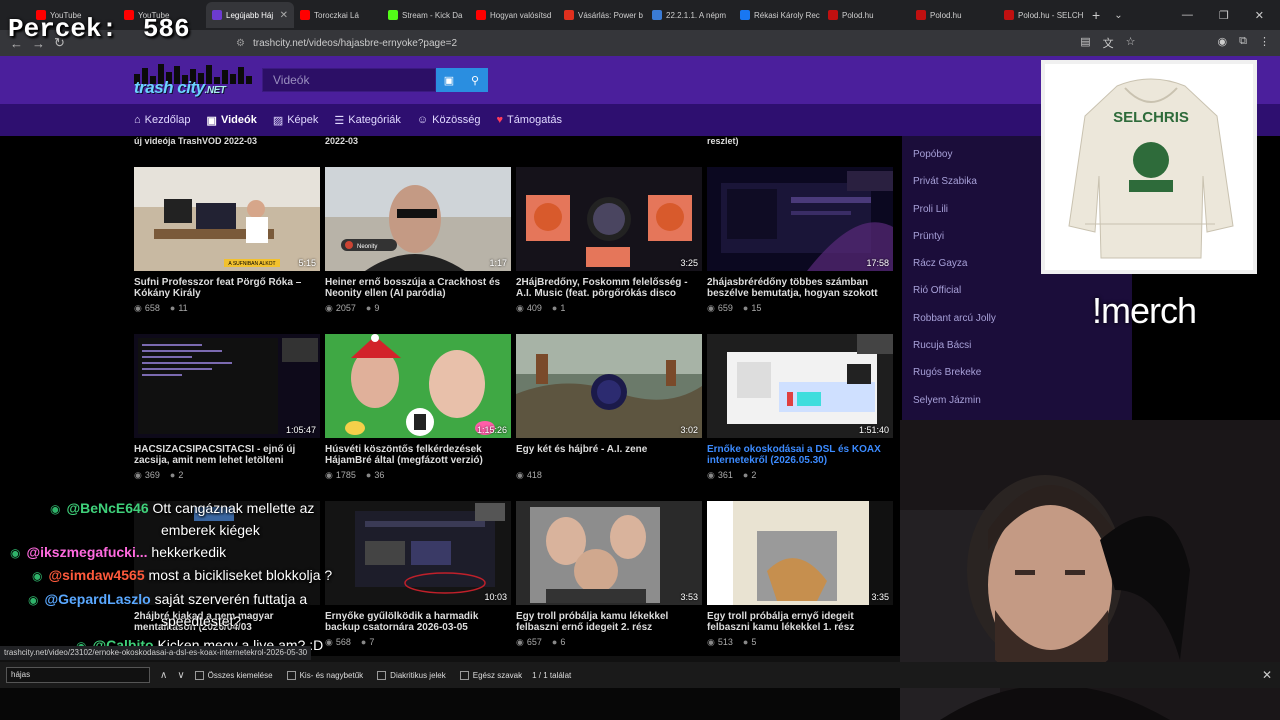 The width and height of the screenshot is (1280, 720). I want to click on search-options-button: ▣, so click(449, 80).